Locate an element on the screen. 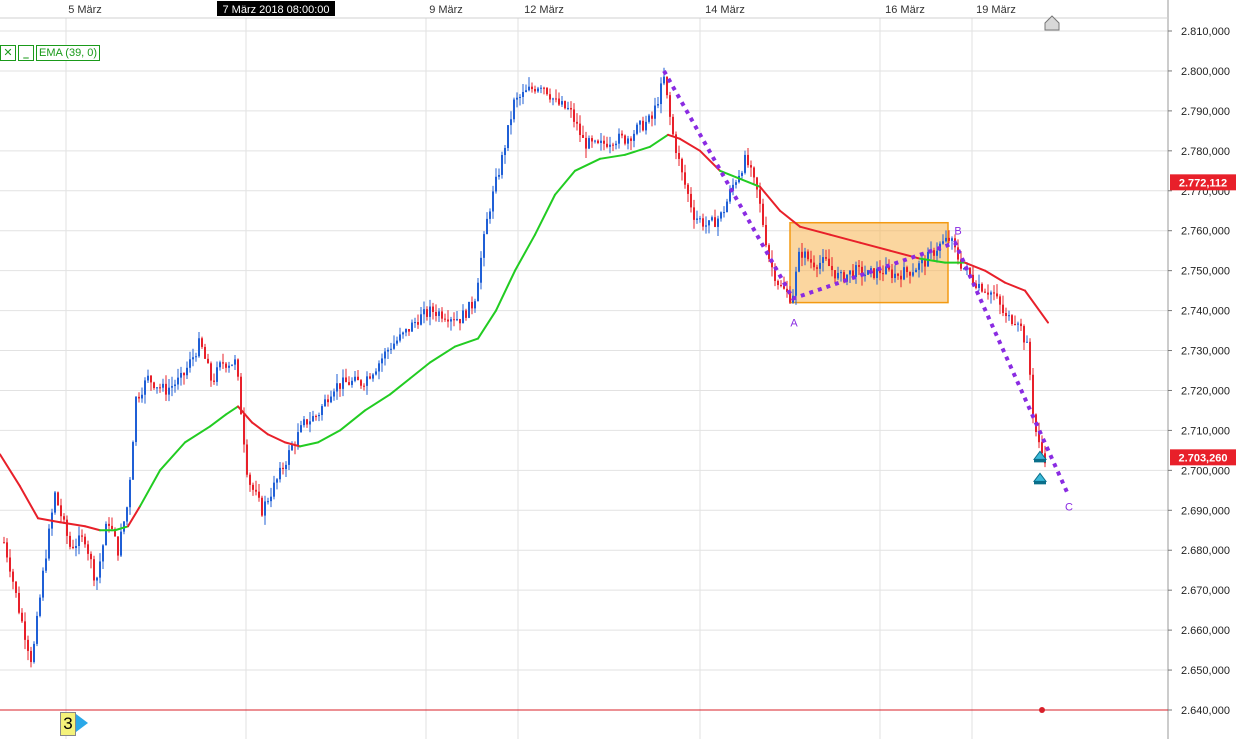  badge-arrow-icon is located at coordinates (82, 723).